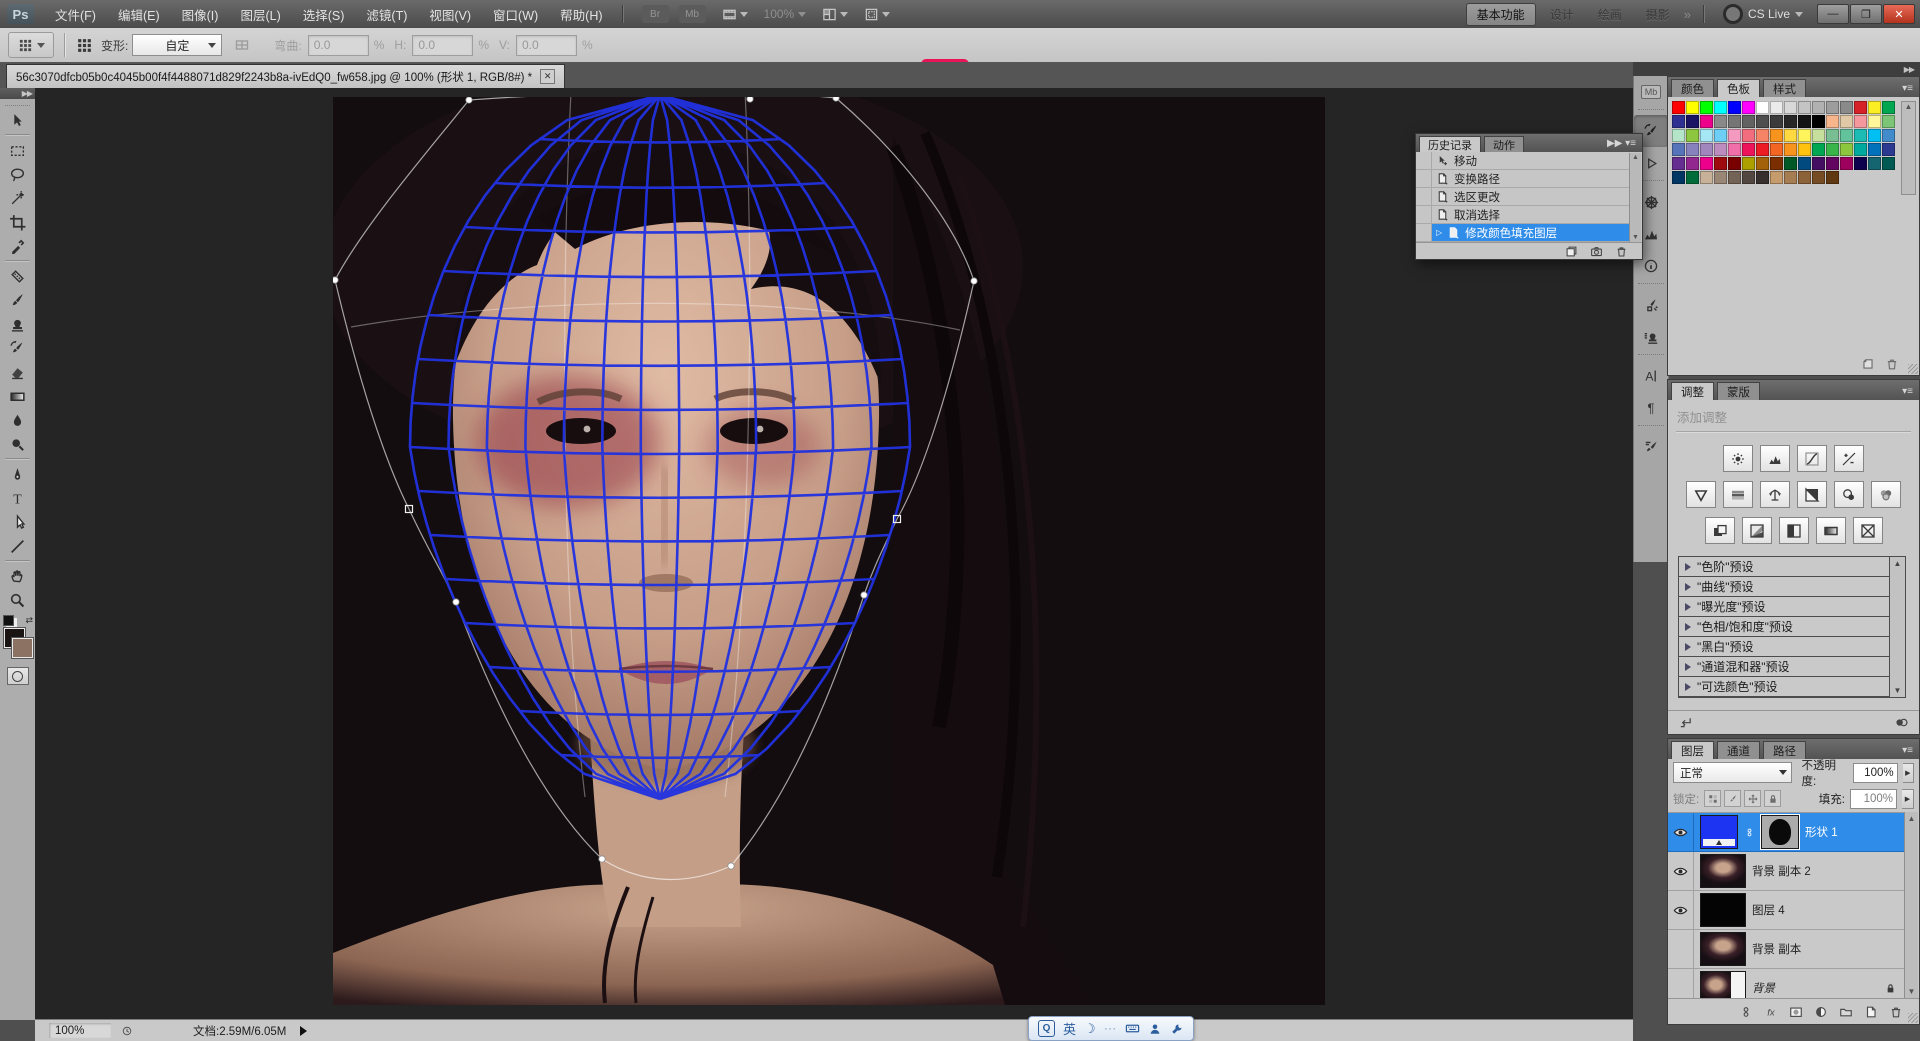 The height and width of the screenshot is (1041, 1920). Describe the element at coordinates (1786, 983) in the screenshot. I see `layer-row: 背景` at that location.